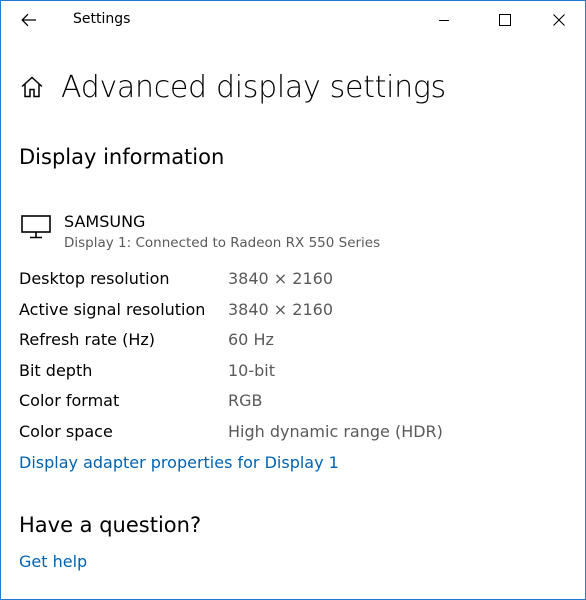 This screenshot has width=586, height=600. I want to click on info-label: Desktop resolution, so click(94, 278).